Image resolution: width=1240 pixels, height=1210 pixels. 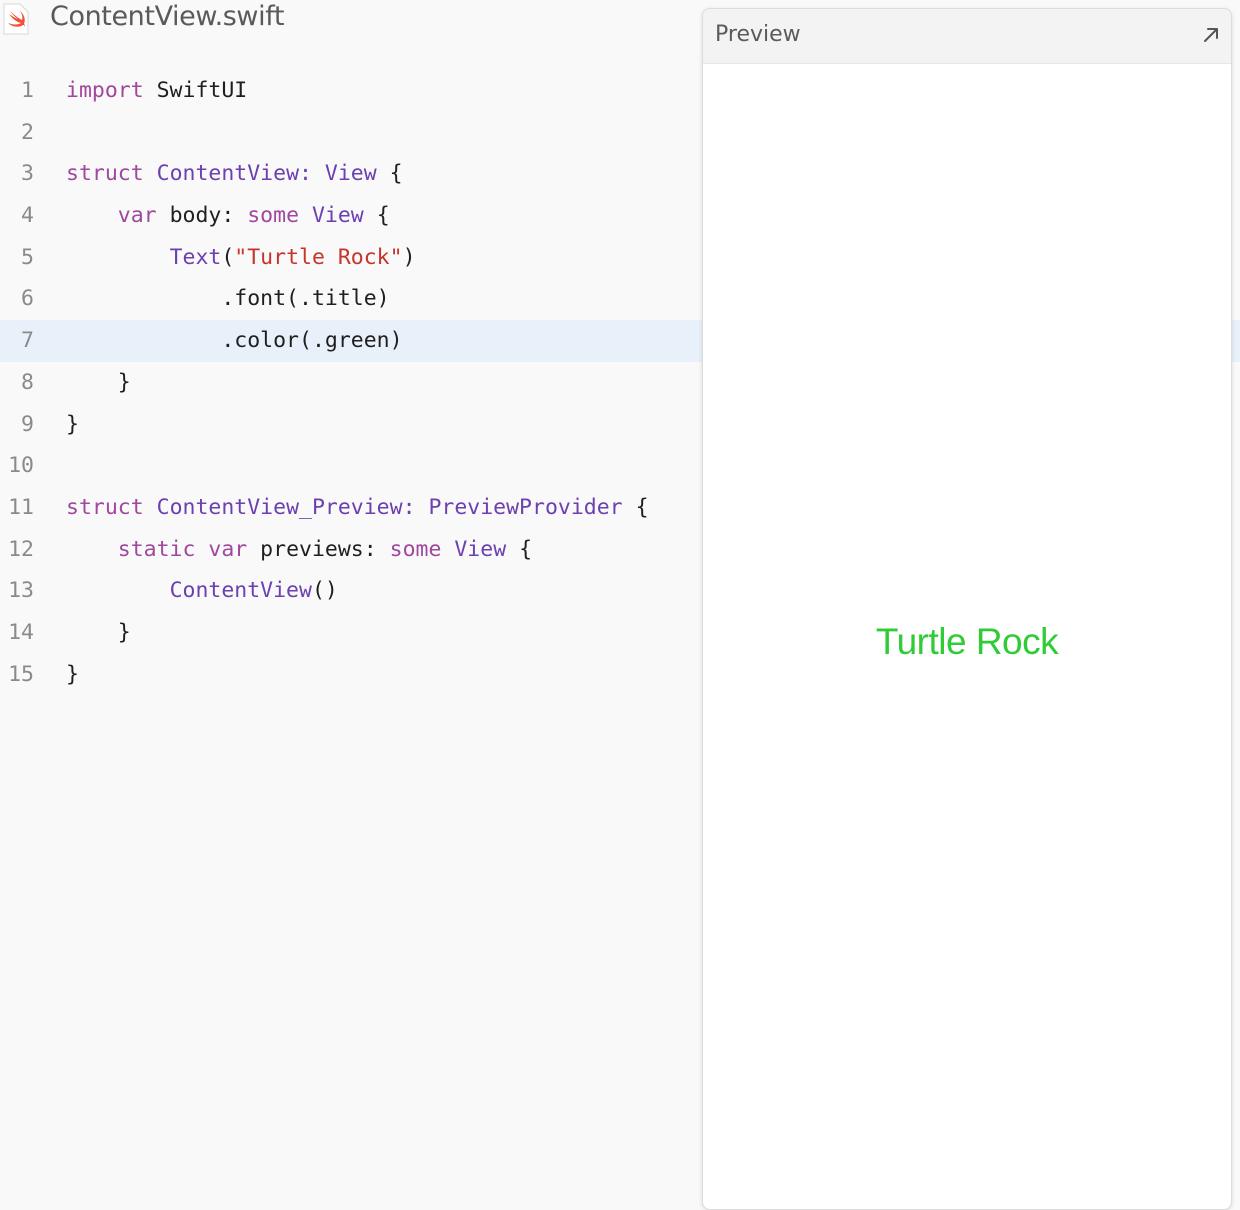 I want to click on code-line: 6 .font(.title), so click(x=351, y=299).